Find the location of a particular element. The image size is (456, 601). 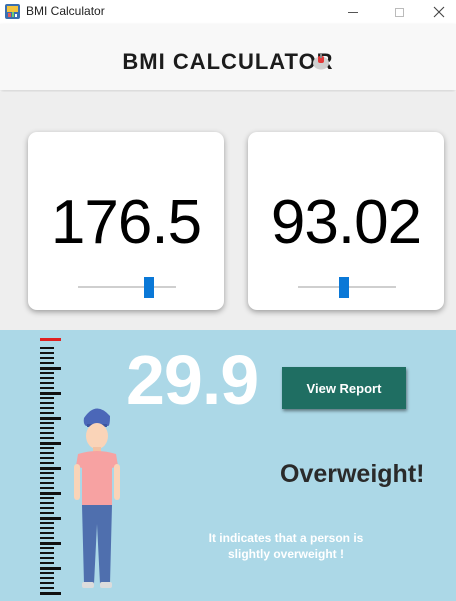

person-illustration is located at coordinates (97, 498).